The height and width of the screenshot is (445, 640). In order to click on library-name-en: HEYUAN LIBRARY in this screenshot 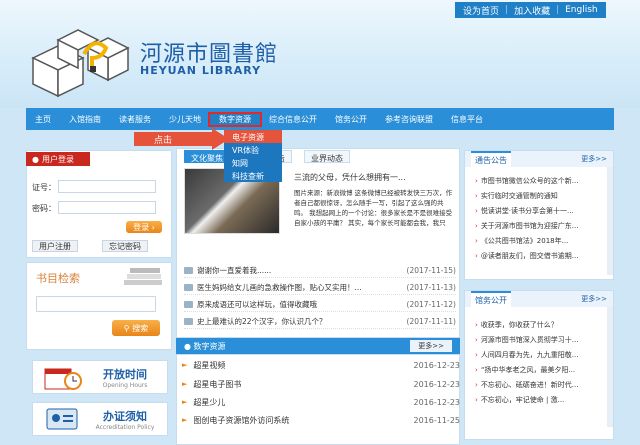, I will do `click(201, 70)`.